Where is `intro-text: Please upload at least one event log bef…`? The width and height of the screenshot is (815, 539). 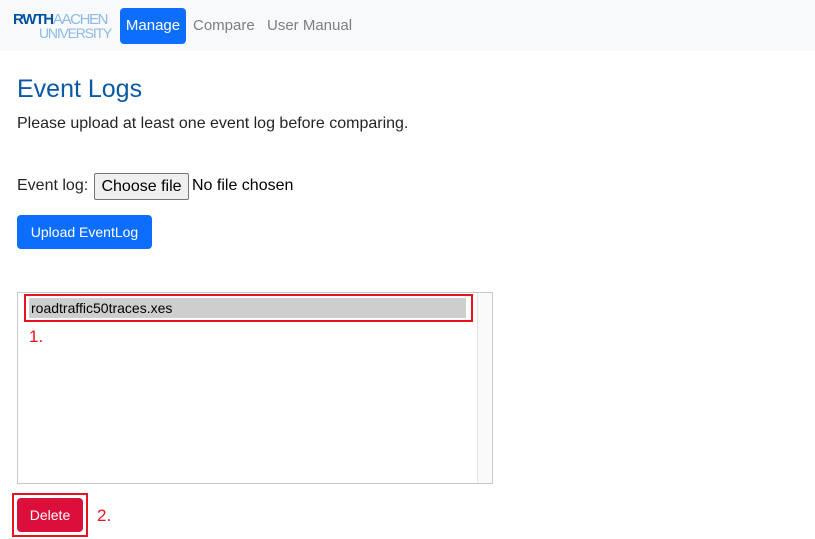
intro-text: Please upload at least one event log bef… is located at coordinates (213, 123).